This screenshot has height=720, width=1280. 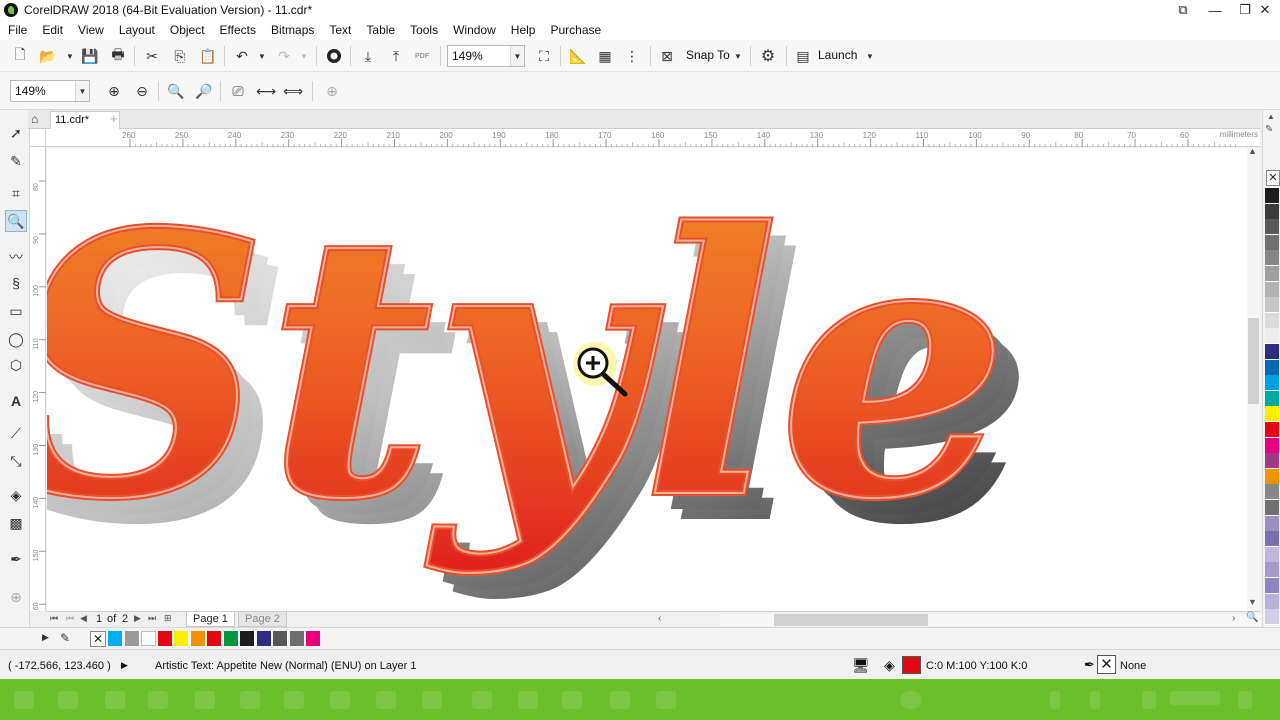 I want to click on parallel-dimension-tool-icon: ⟋, so click(x=16, y=433).